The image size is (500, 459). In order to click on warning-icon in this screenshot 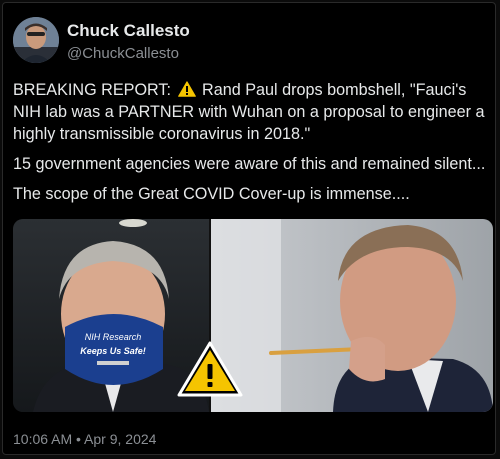, I will do `click(186, 89)`.